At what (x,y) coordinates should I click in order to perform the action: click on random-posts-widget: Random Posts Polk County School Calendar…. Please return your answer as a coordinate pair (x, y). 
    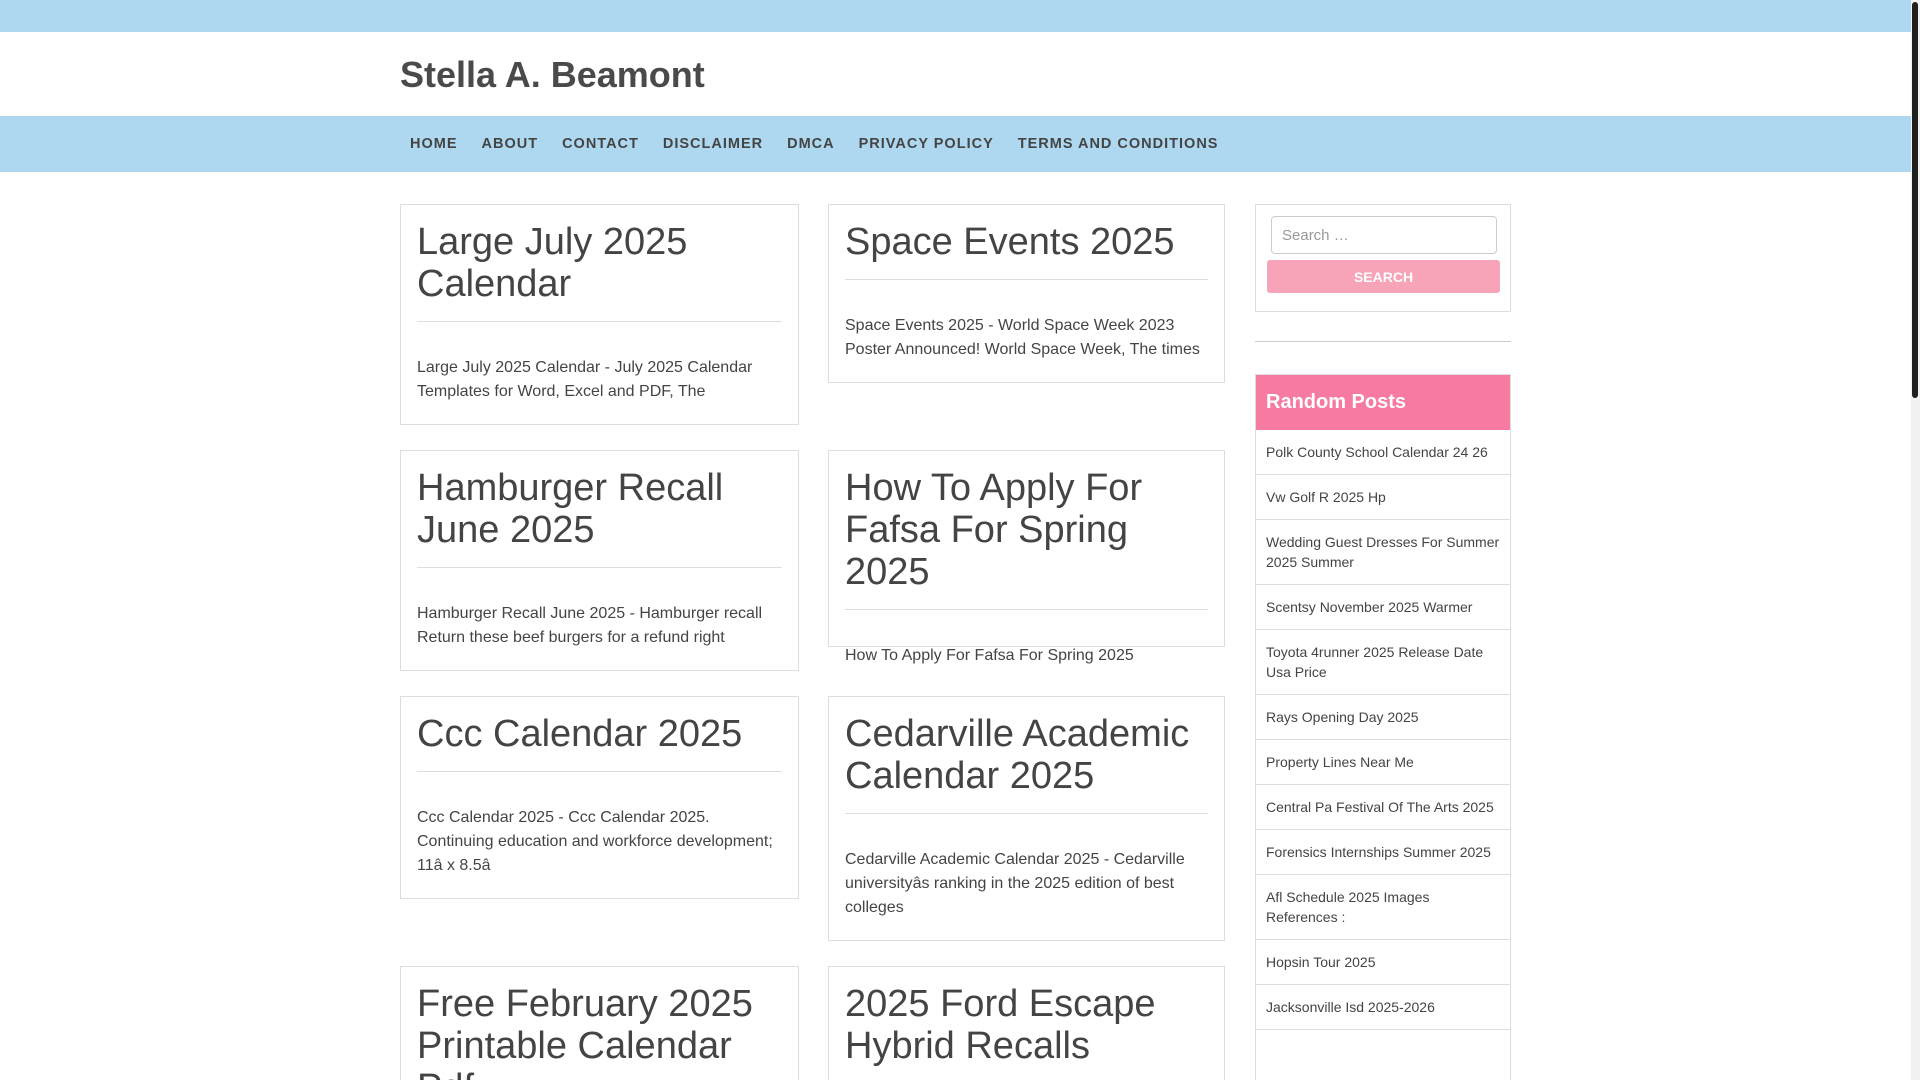
    Looking at the image, I should click on (1383, 727).